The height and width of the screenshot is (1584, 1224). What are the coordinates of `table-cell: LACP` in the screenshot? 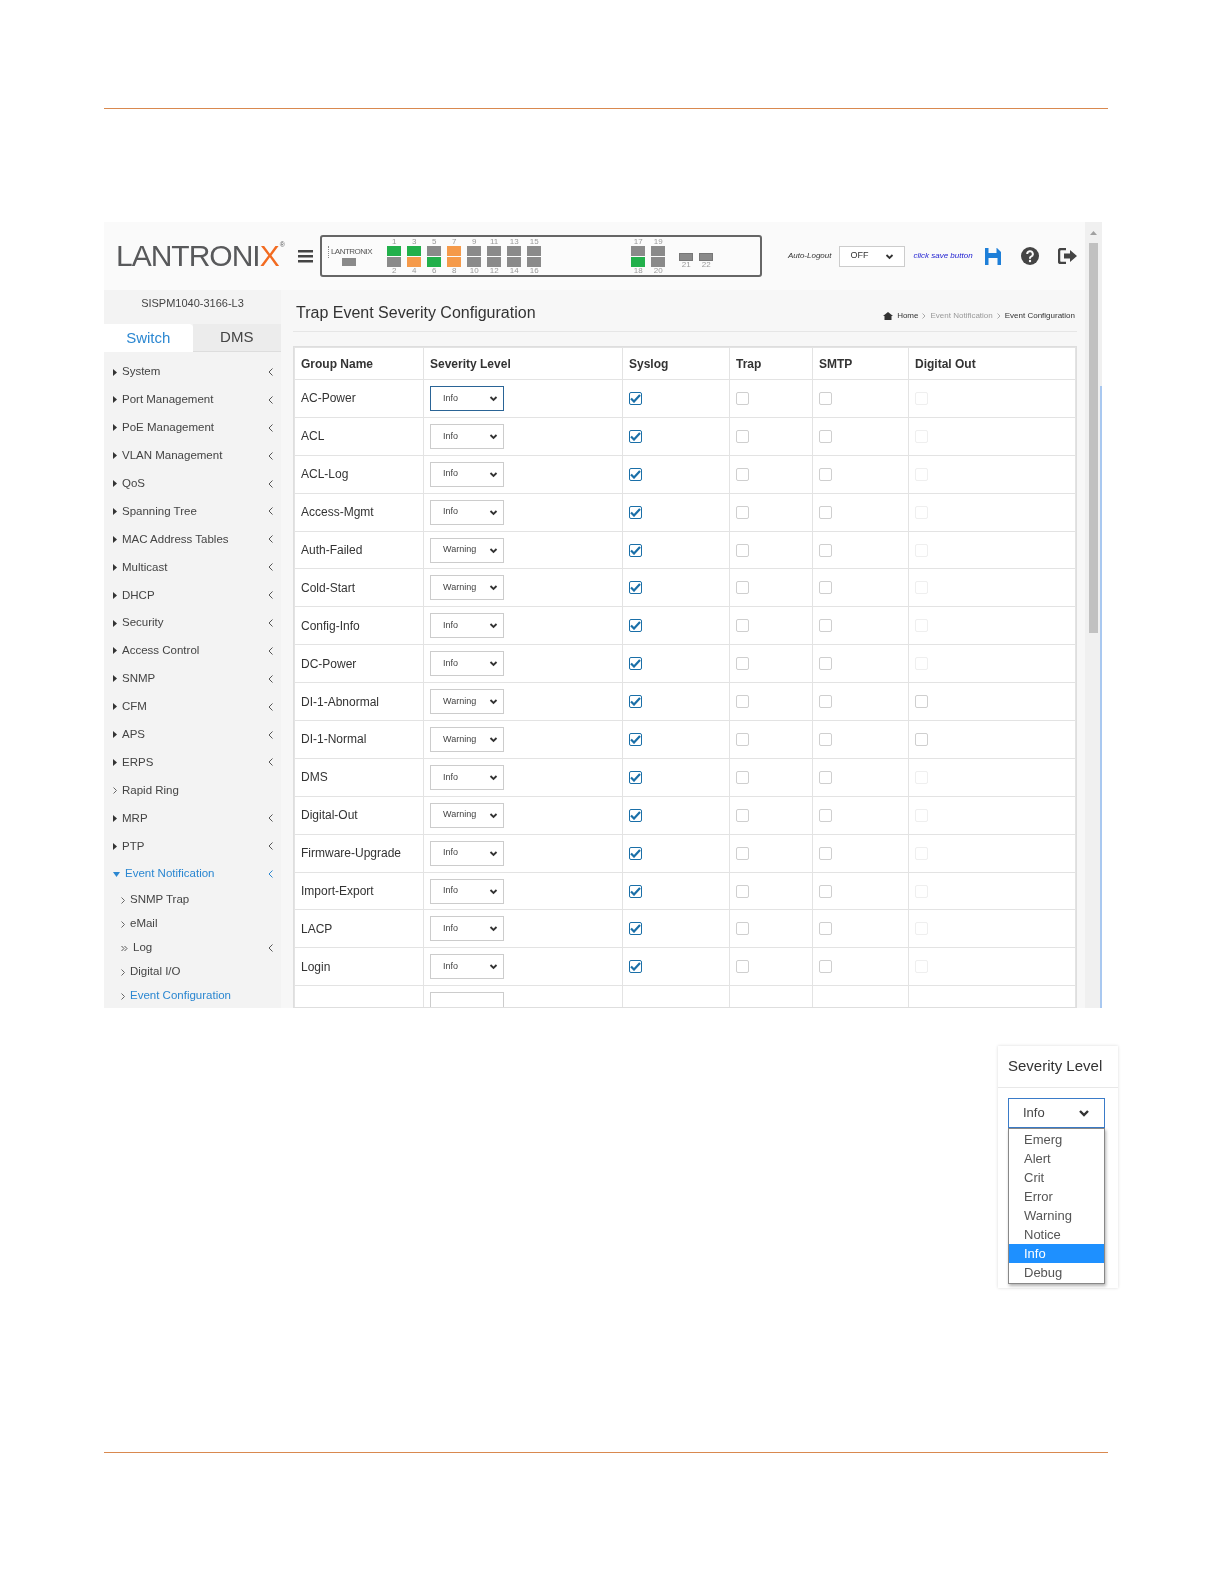 It's located at (317, 928).